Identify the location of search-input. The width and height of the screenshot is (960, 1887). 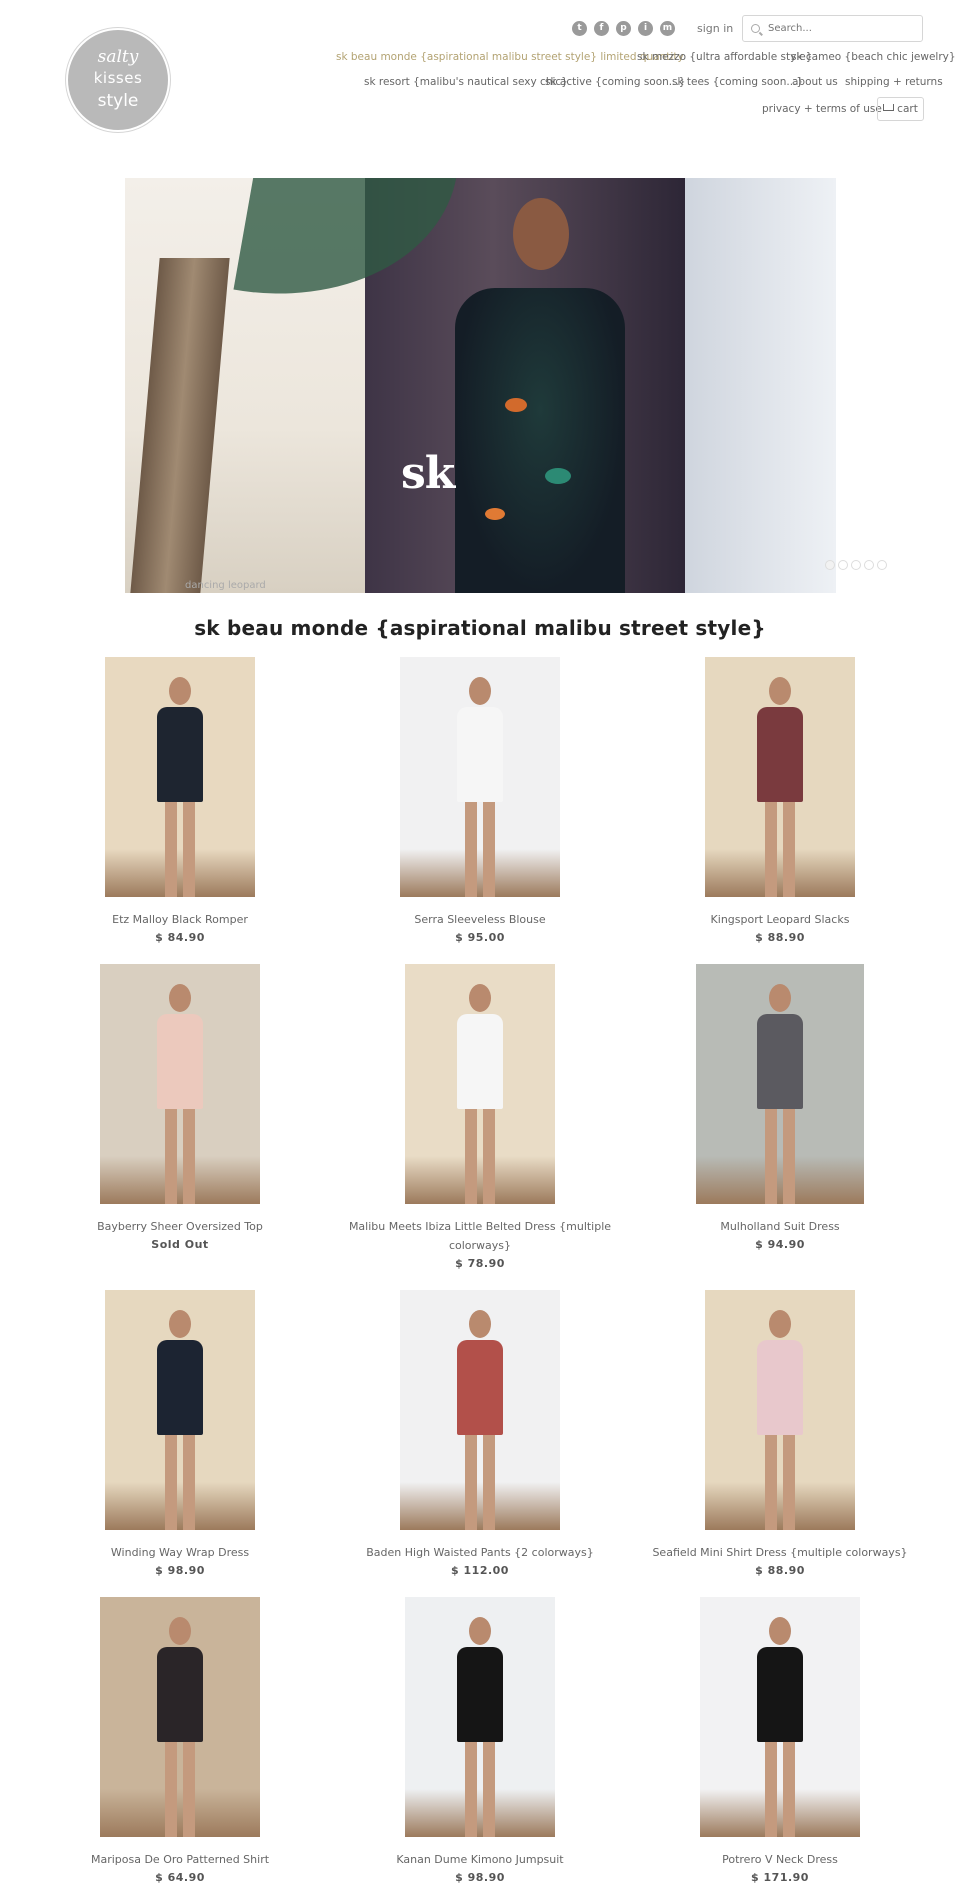
(836, 28).